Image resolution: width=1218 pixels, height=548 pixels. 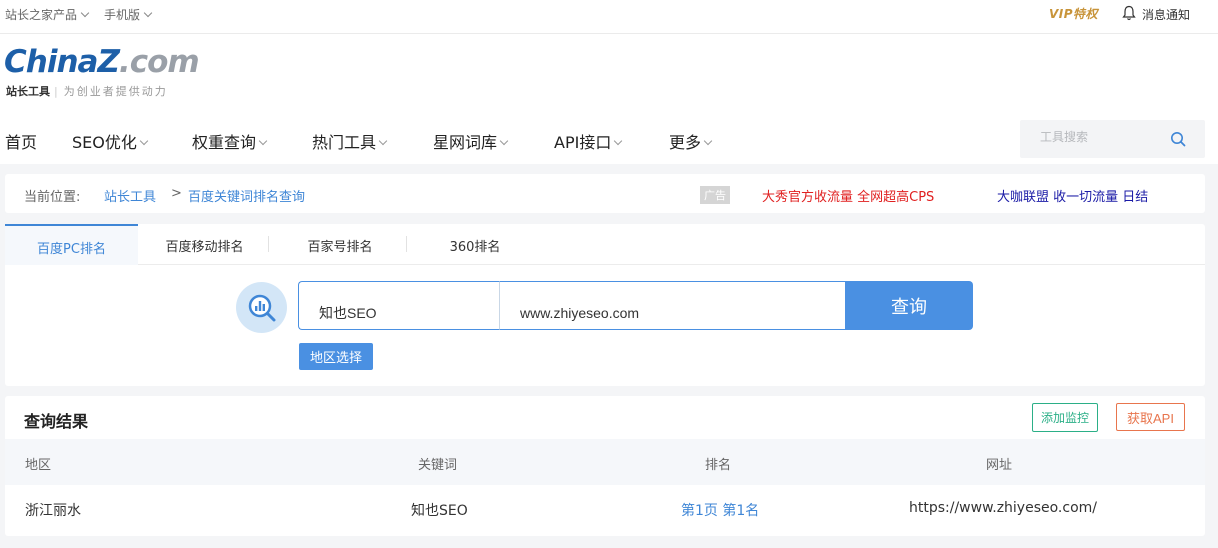 What do you see at coordinates (115, 91) in the screenshot?
I see `logo-subtitle-slogan: 为创业者提供动力` at bounding box center [115, 91].